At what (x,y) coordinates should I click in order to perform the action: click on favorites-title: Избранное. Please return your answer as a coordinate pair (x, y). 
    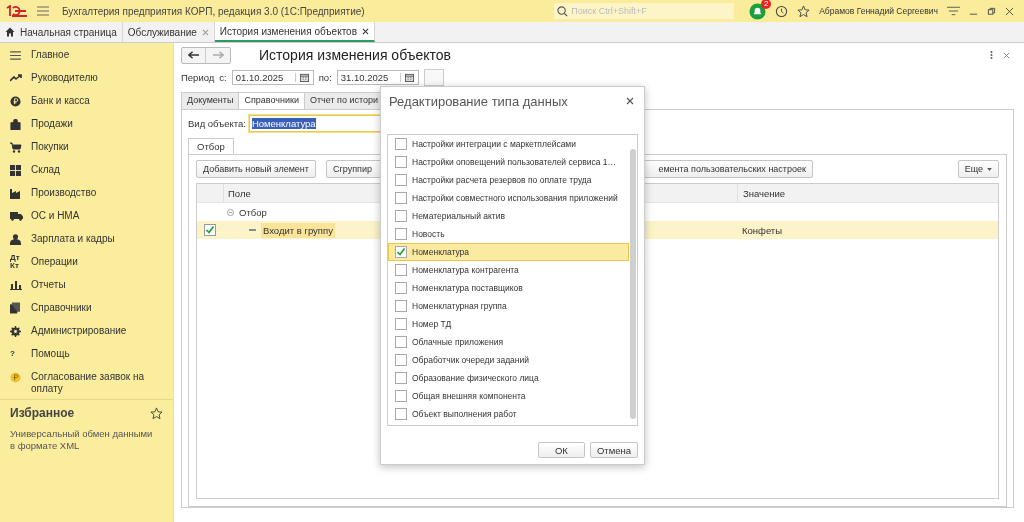
    Looking at the image, I should click on (42, 413).